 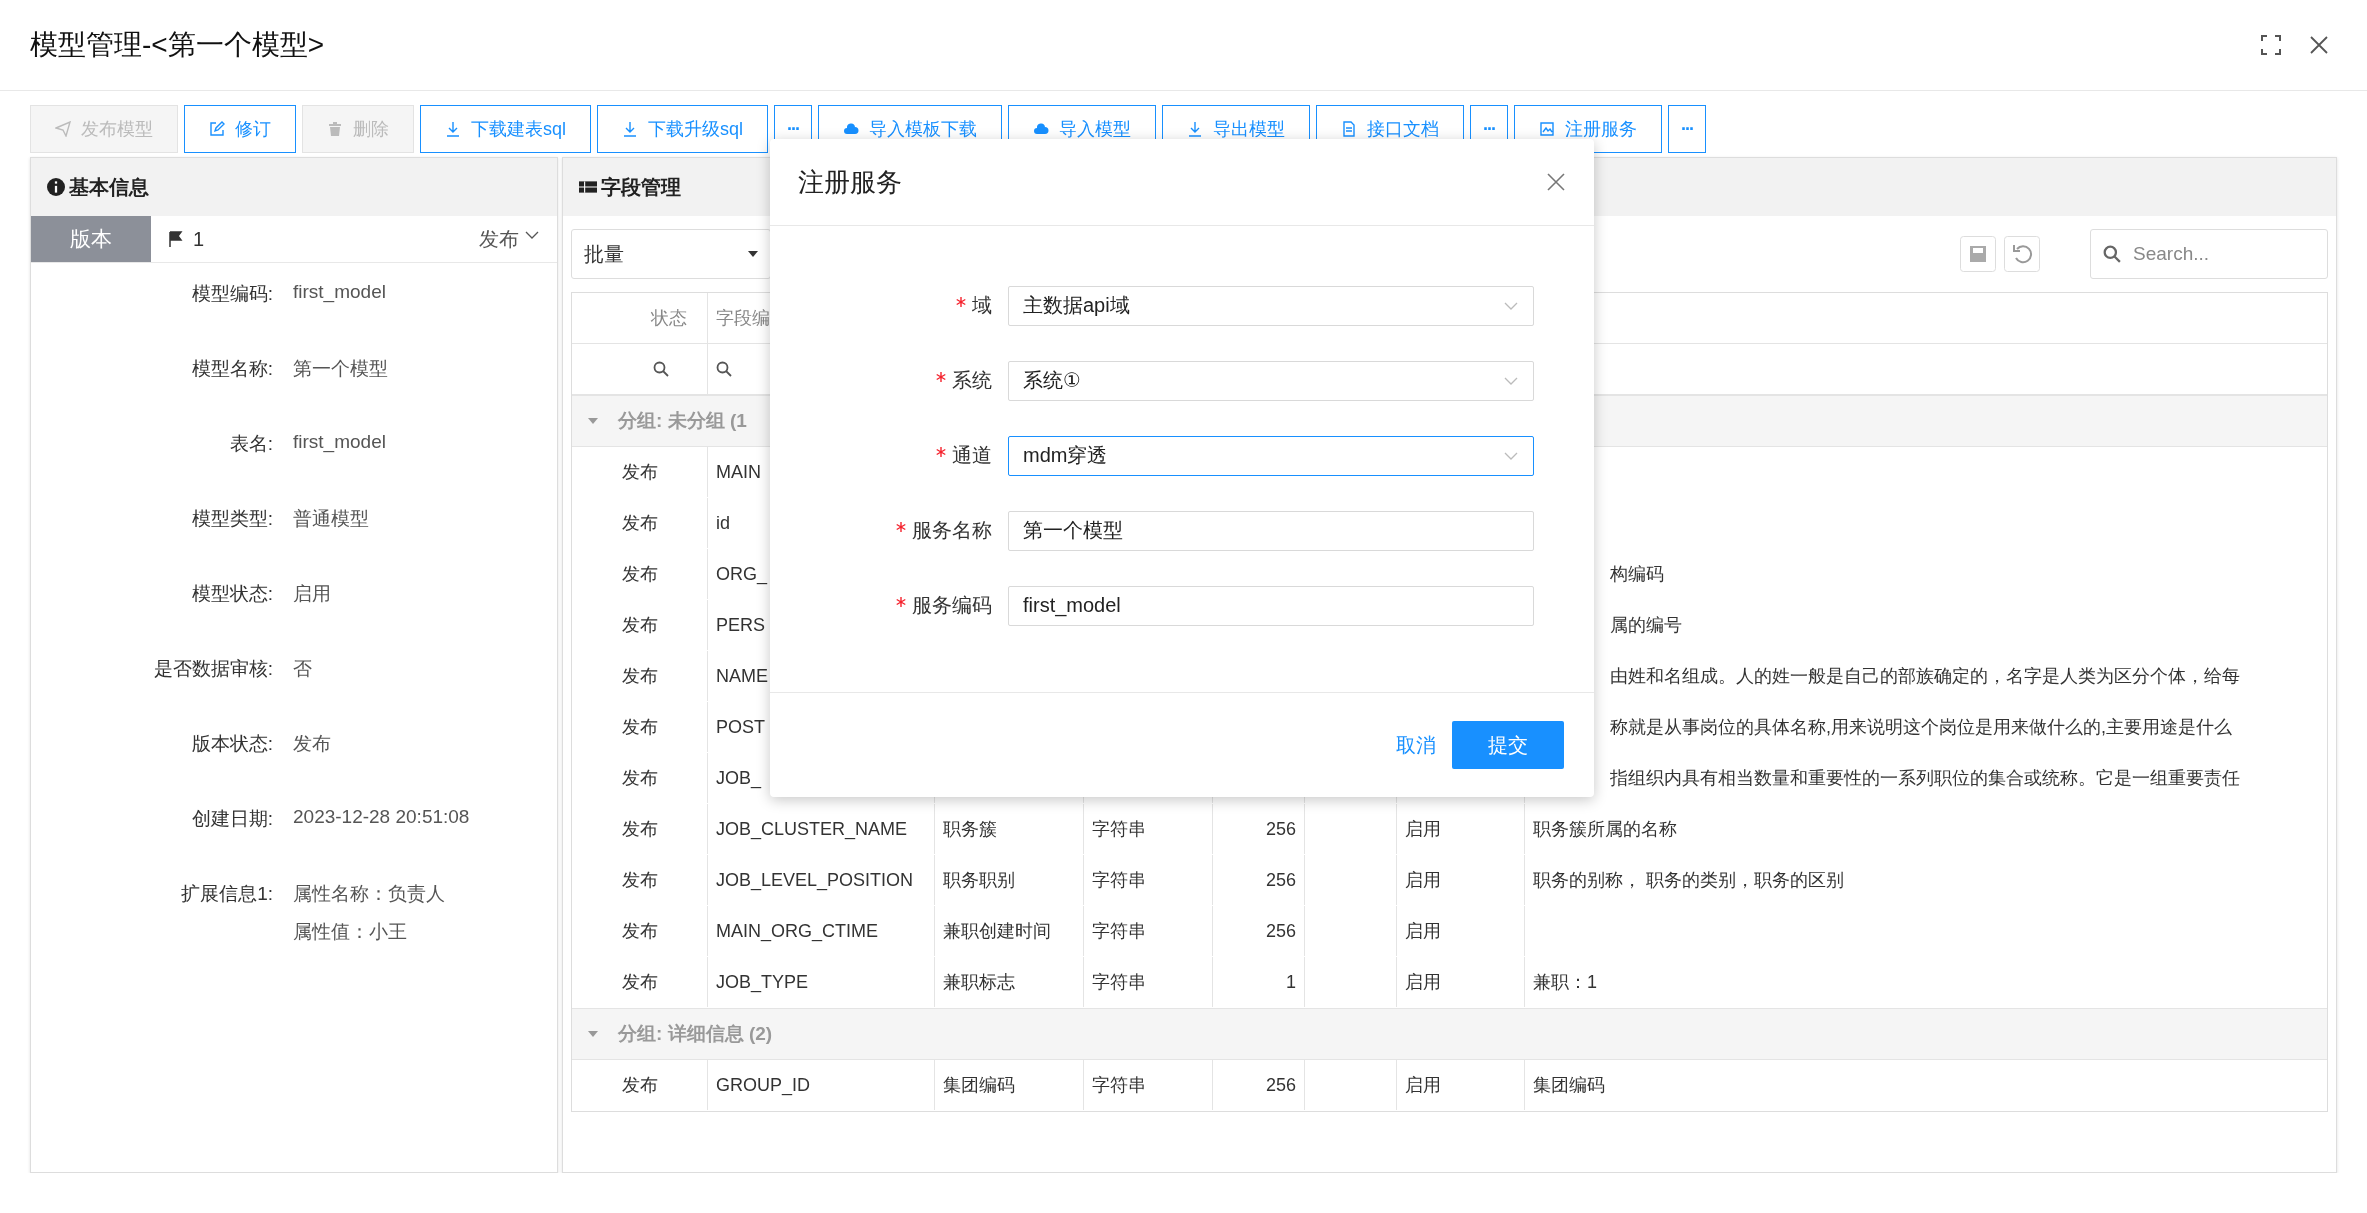 What do you see at coordinates (1271, 455) in the screenshot?
I see `select-field: mdm穿透` at bounding box center [1271, 455].